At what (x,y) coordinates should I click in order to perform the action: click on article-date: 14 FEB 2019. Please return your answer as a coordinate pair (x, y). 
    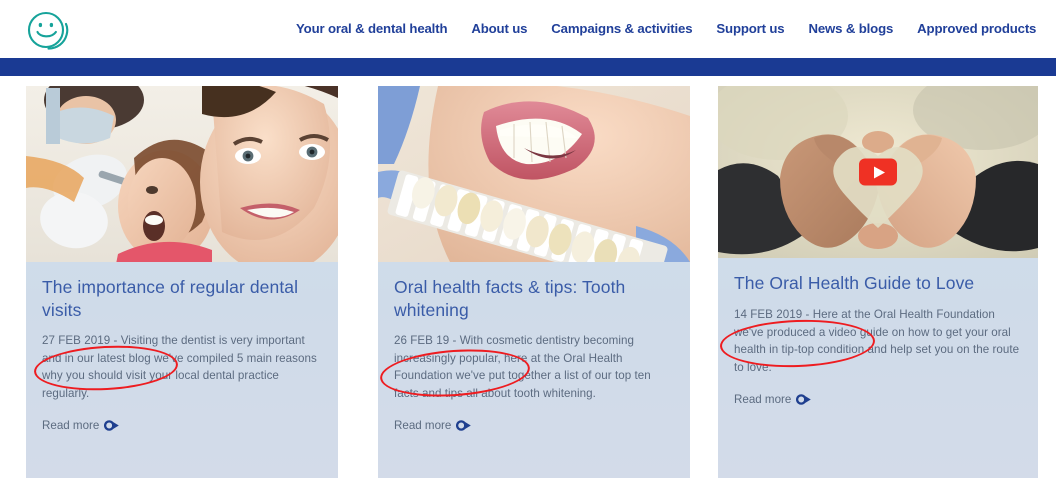
    Looking at the image, I should click on (768, 315).